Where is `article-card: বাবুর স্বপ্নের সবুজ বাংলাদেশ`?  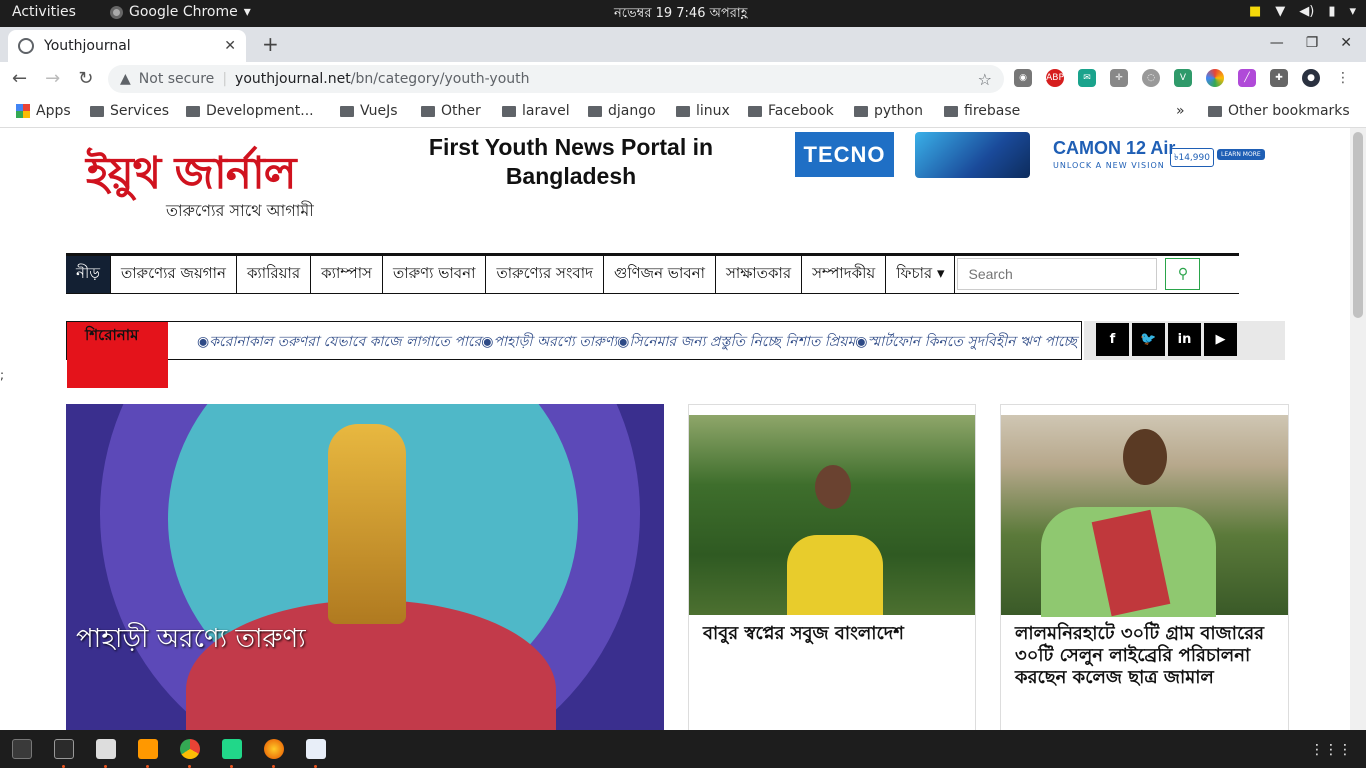 article-card: বাবুর স্বপ্নের সবুজ বাংলাদেশ is located at coordinates (832, 567).